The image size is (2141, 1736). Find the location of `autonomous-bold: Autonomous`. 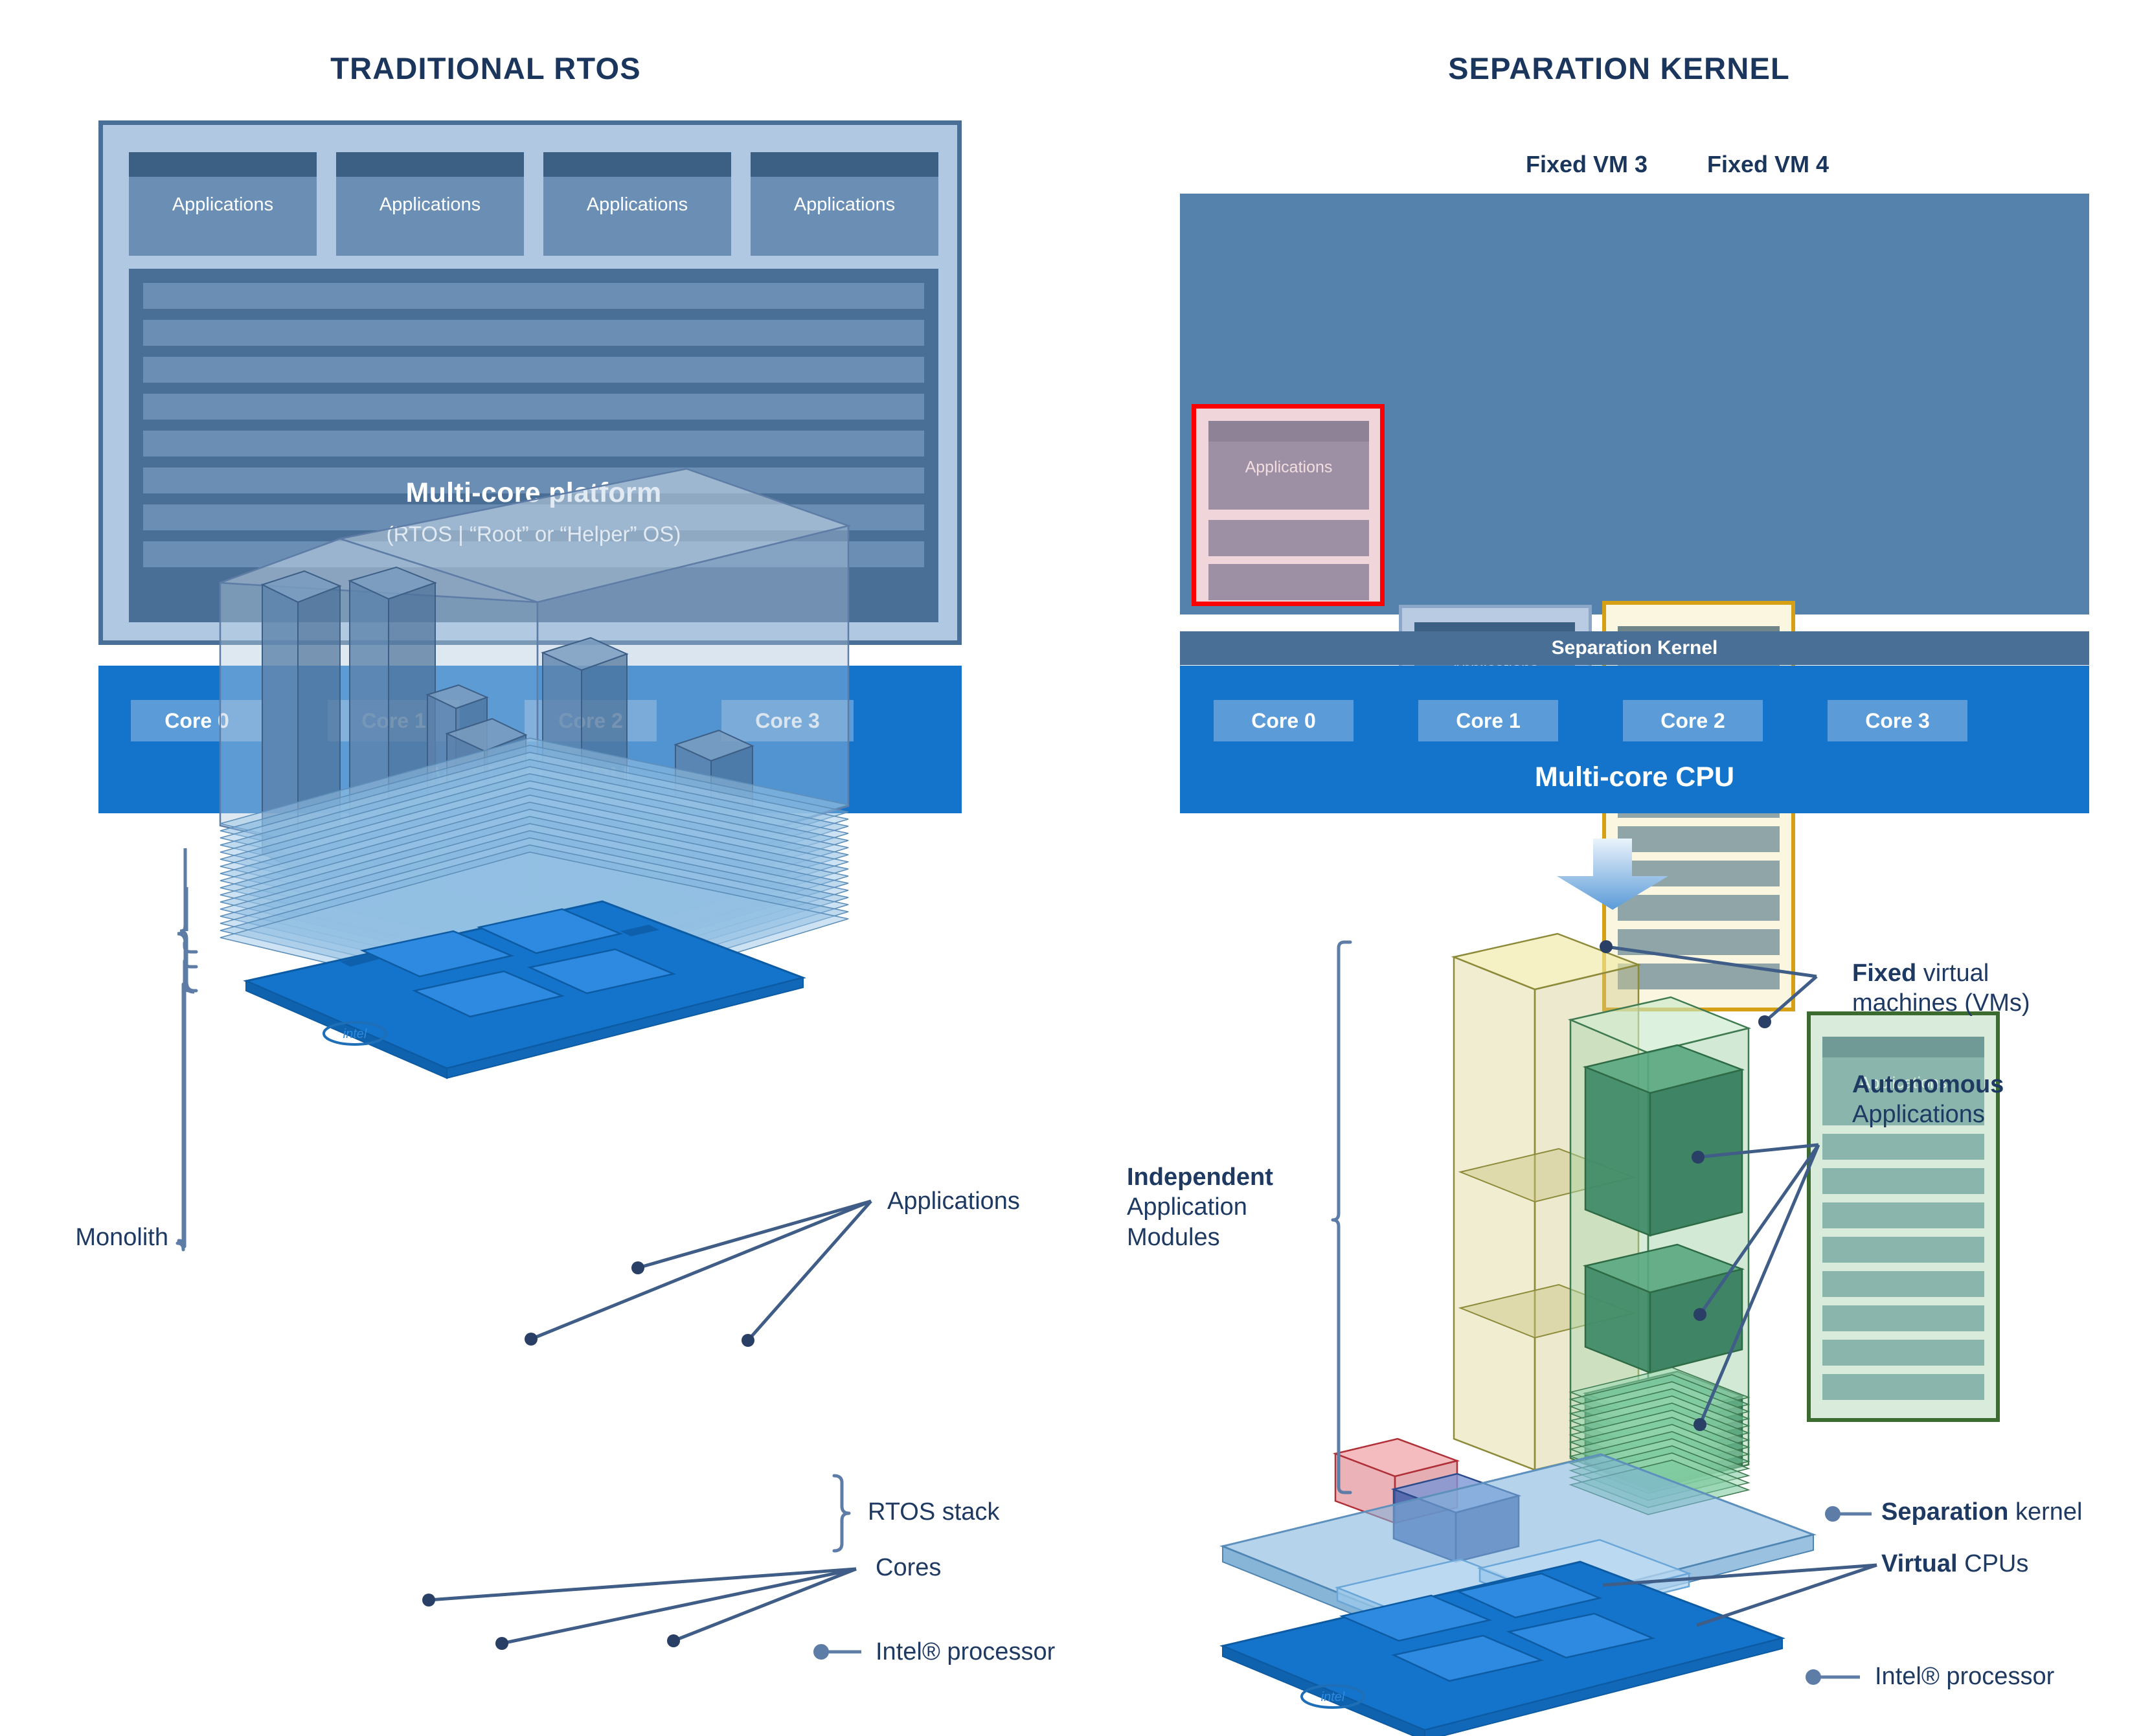

autonomous-bold: Autonomous is located at coordinates (1928, 1085).